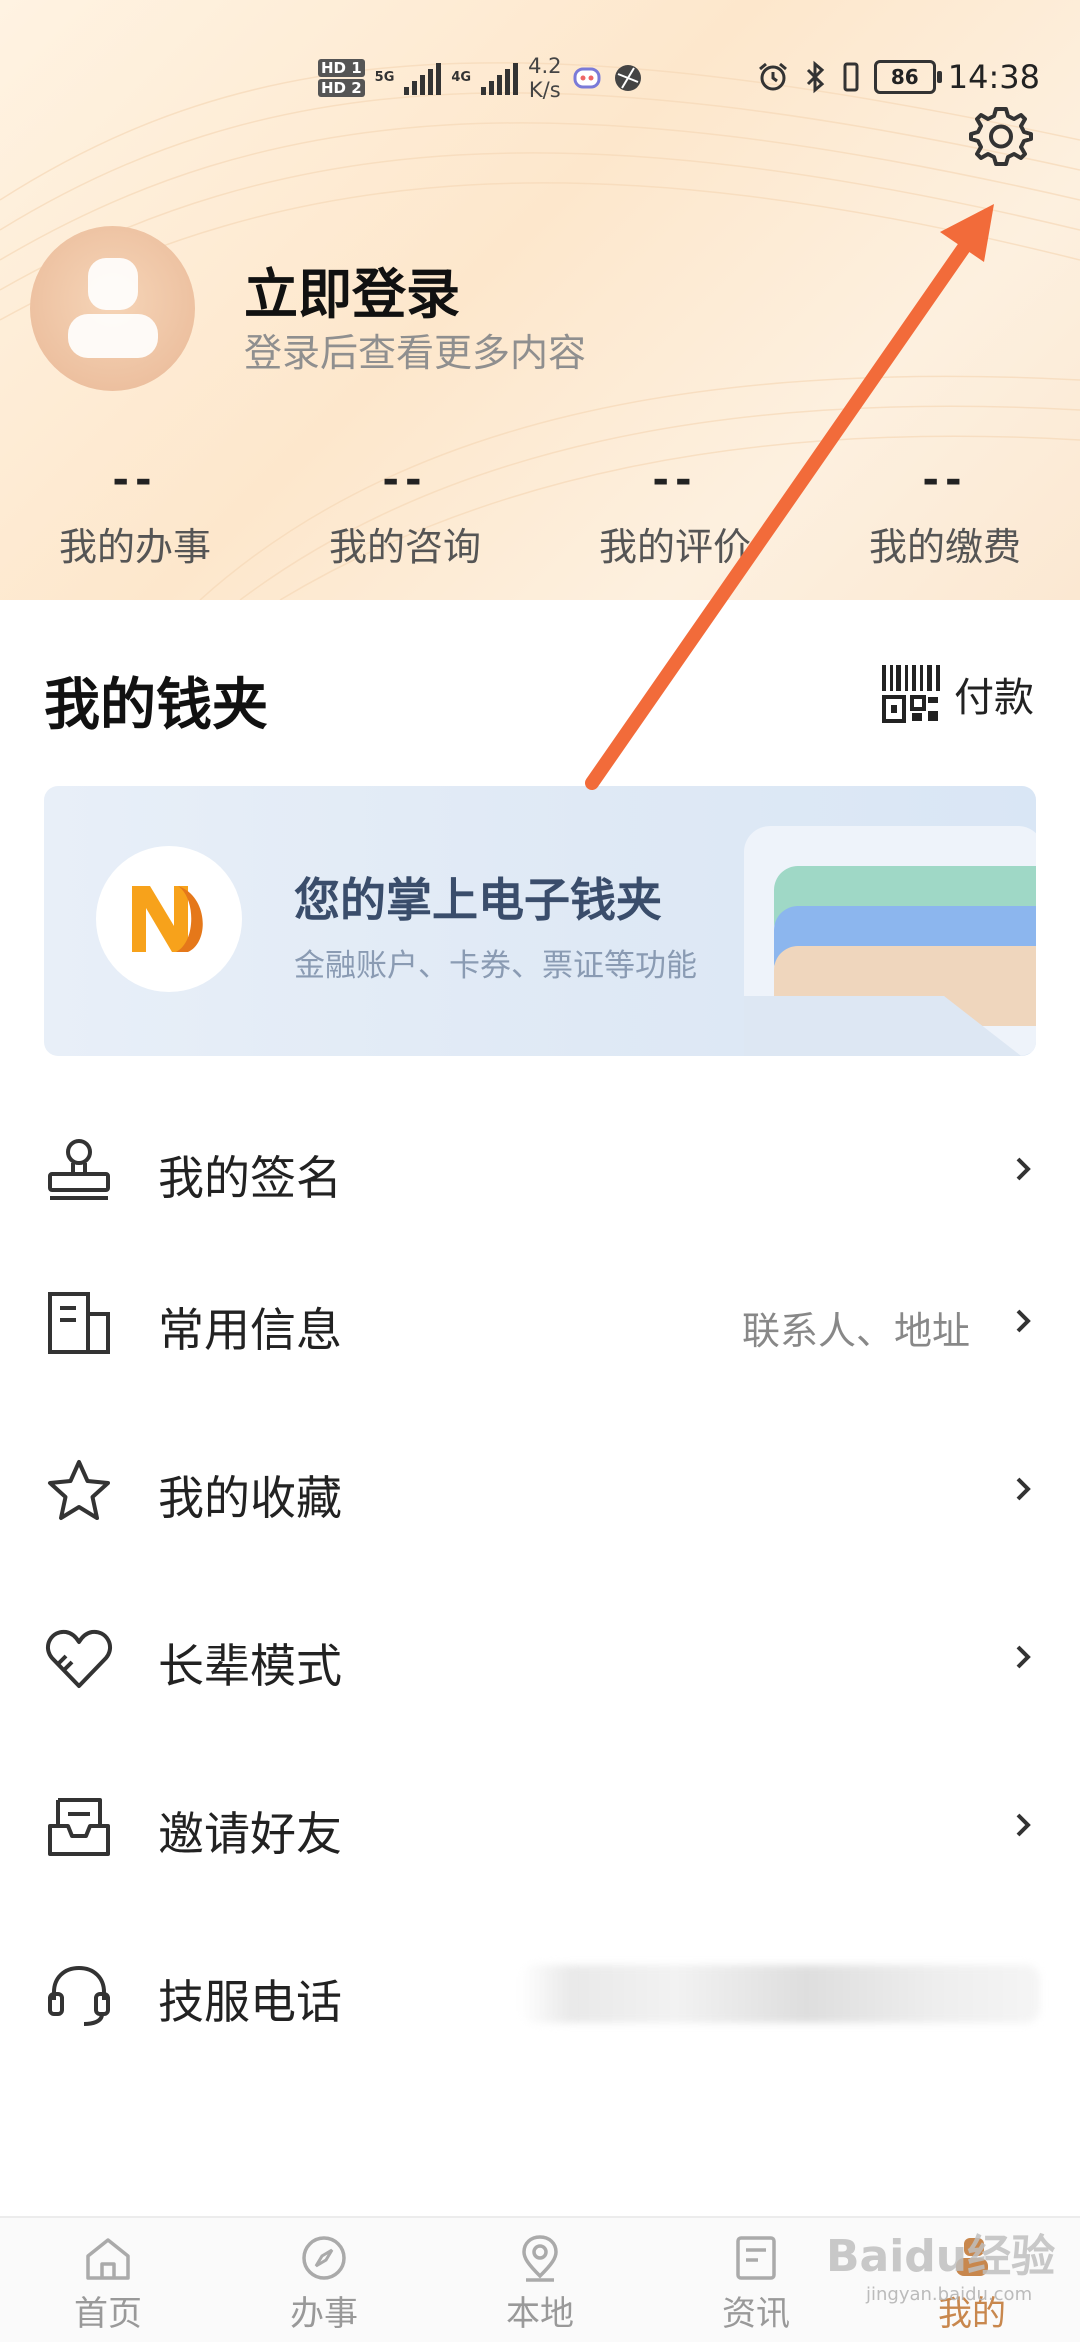  I want to click on vibrate-icon, so click(851, 77).